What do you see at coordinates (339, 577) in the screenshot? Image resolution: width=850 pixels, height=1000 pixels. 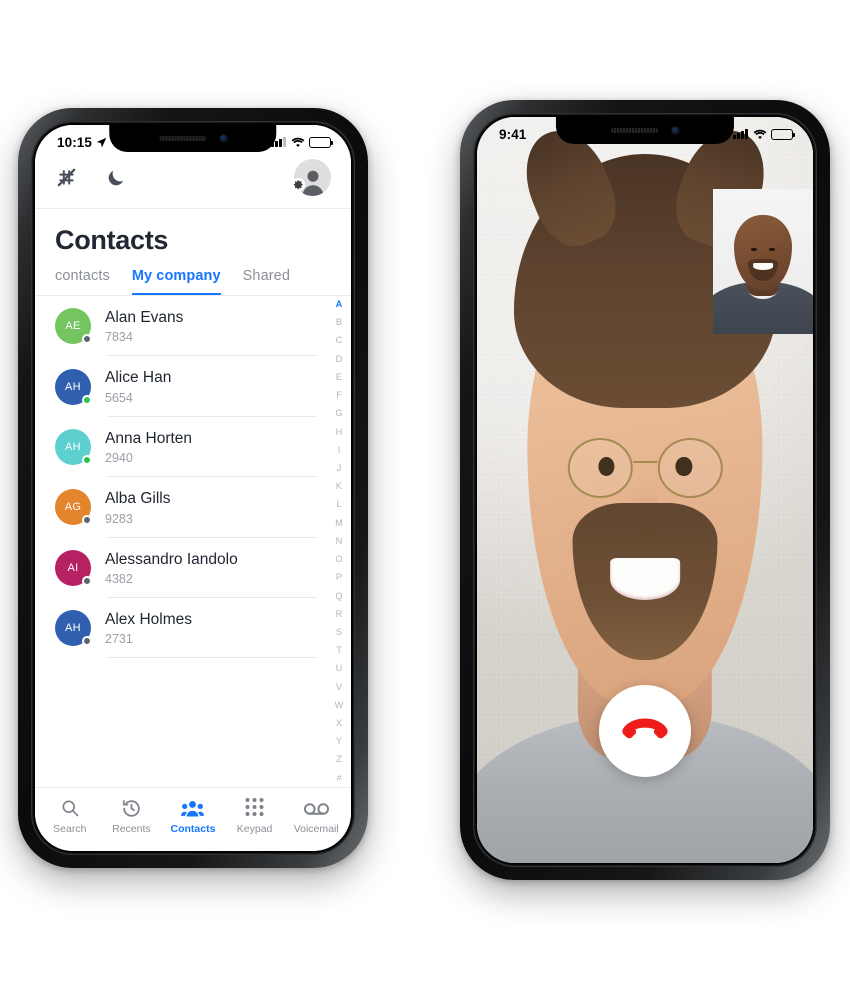 I see `alpha-index-letter: P` at bounding box center [339, 577].